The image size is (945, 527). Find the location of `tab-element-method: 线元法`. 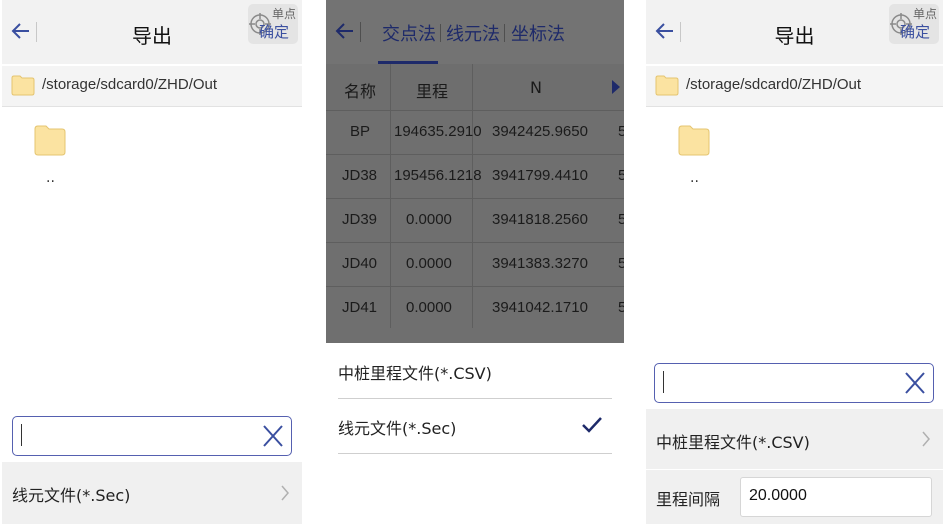

tab-element-method: 线元法 is located at coordinates (473, 33).